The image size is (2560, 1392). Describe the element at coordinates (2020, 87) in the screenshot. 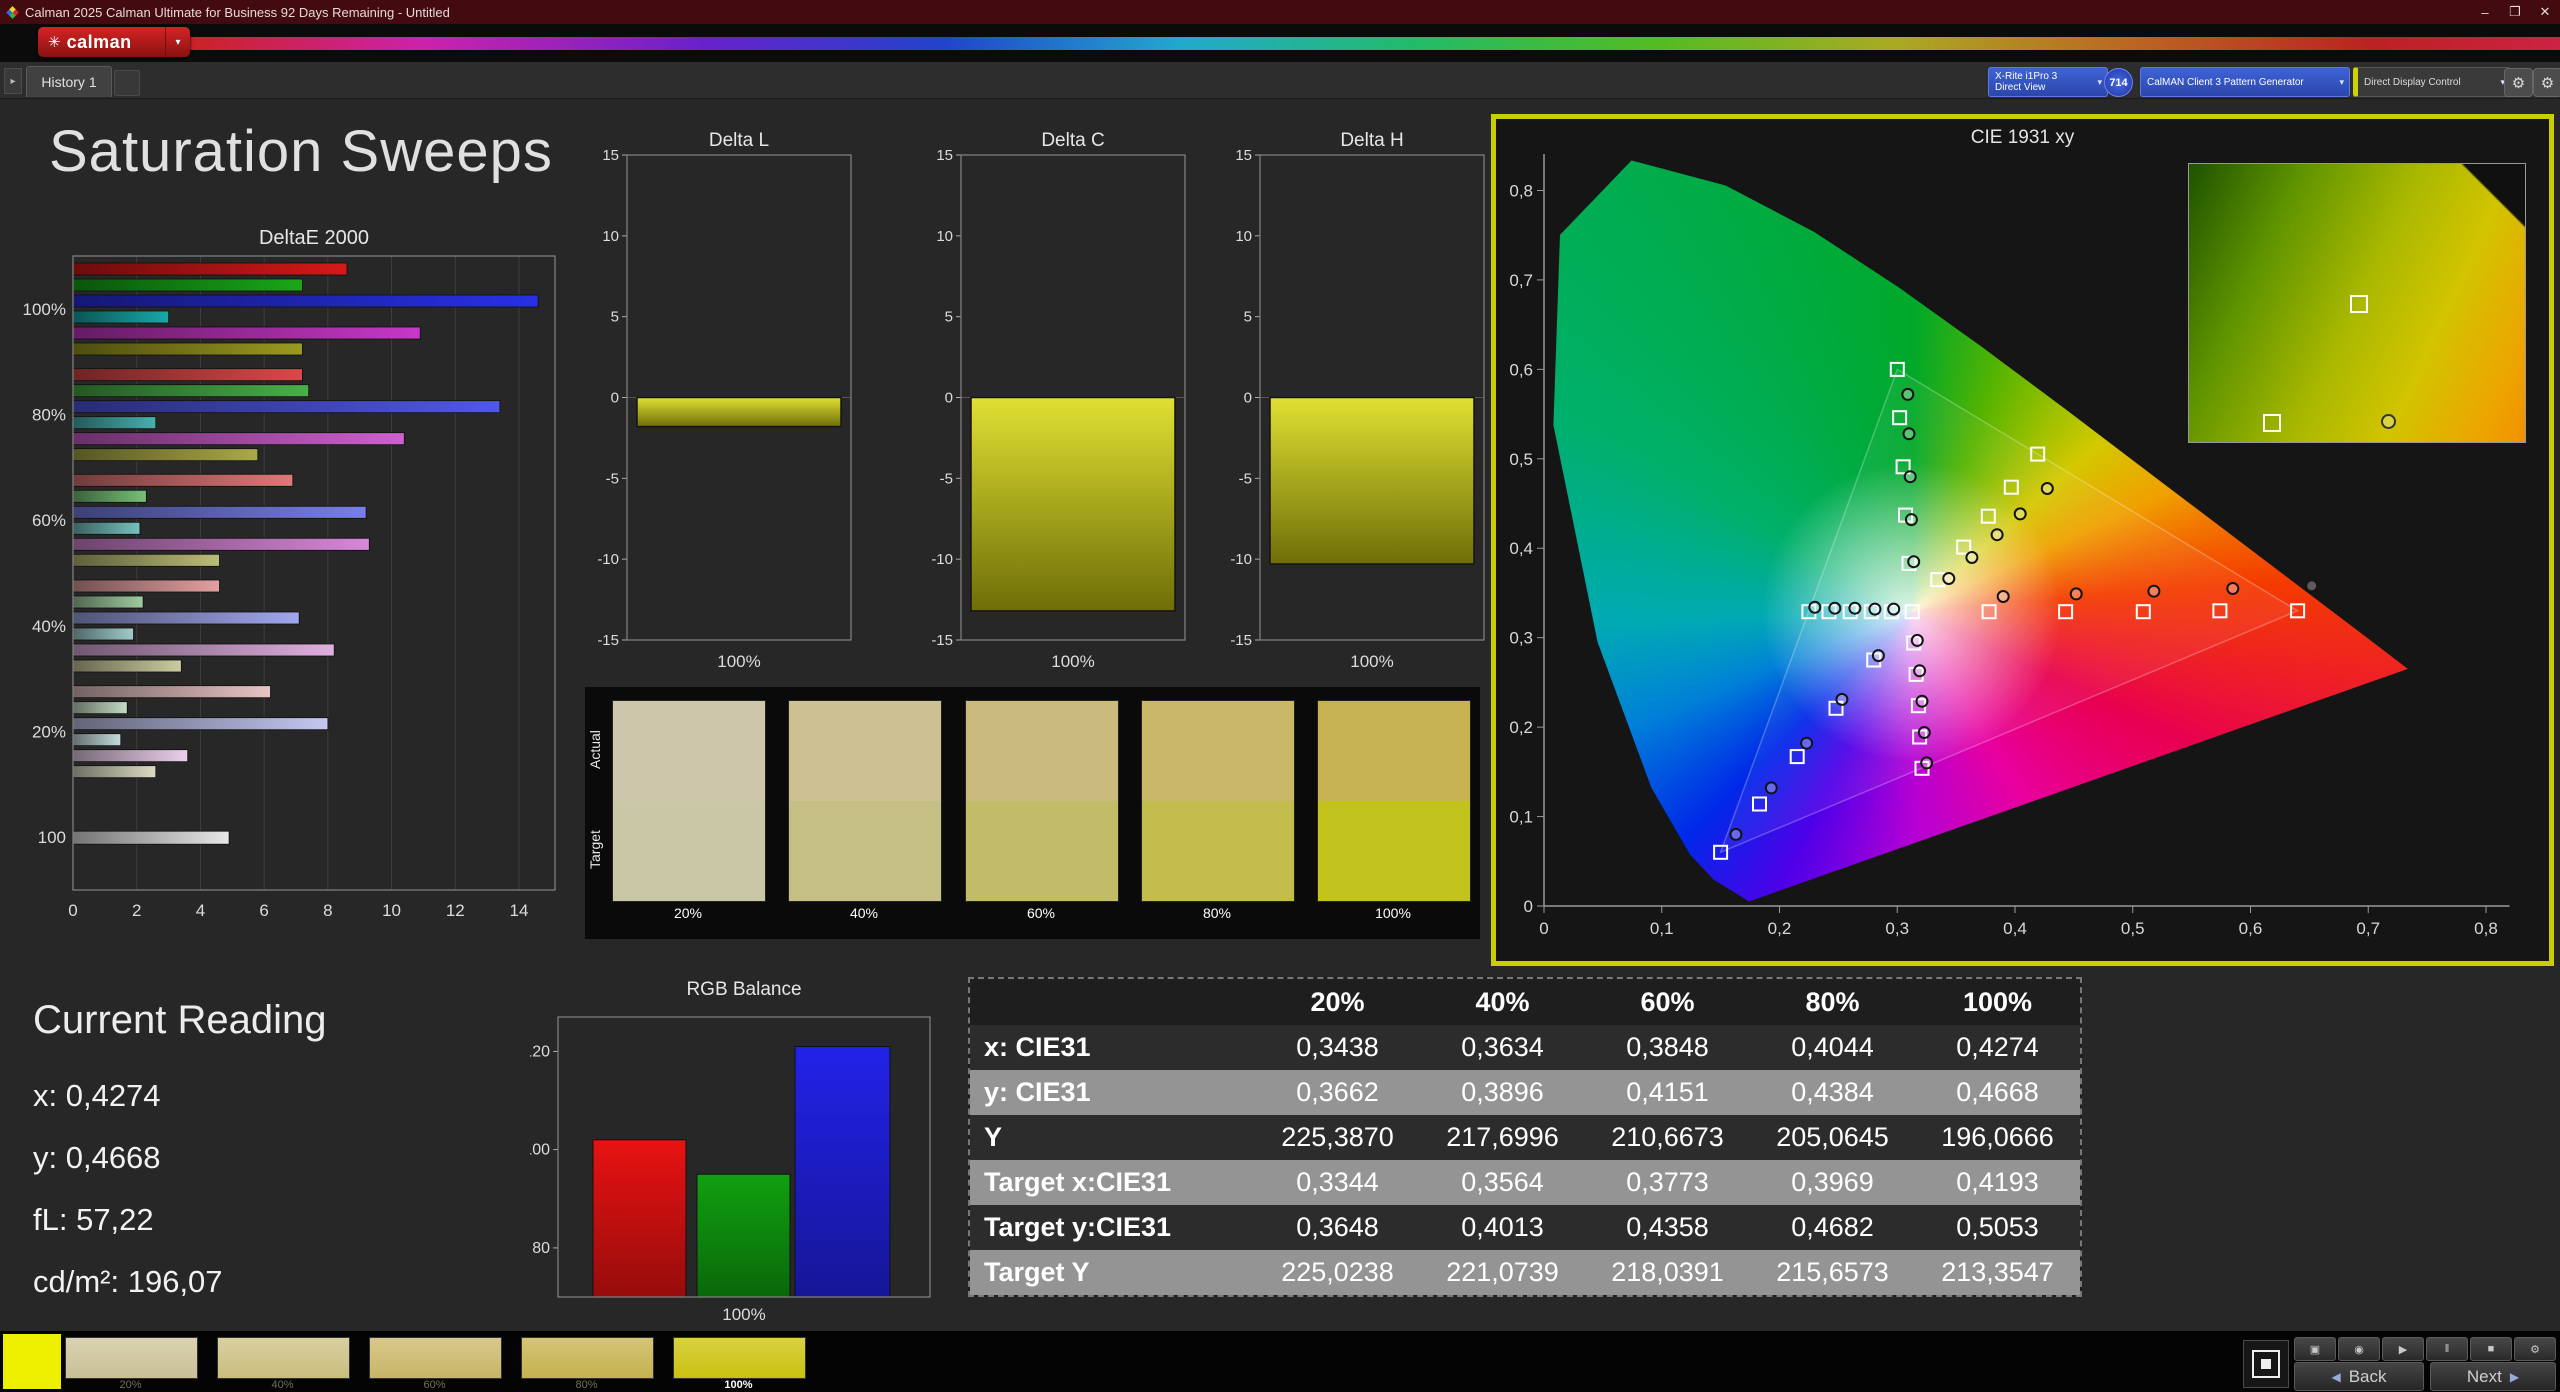

I see `meter-mode: Direct View` at that location.